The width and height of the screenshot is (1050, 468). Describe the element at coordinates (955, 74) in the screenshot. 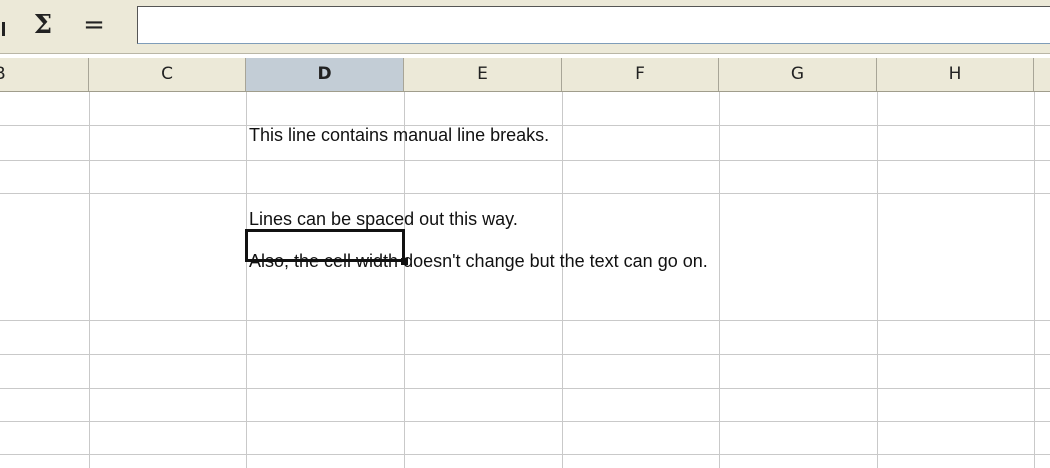

I see `column-header-h: H` at that location.